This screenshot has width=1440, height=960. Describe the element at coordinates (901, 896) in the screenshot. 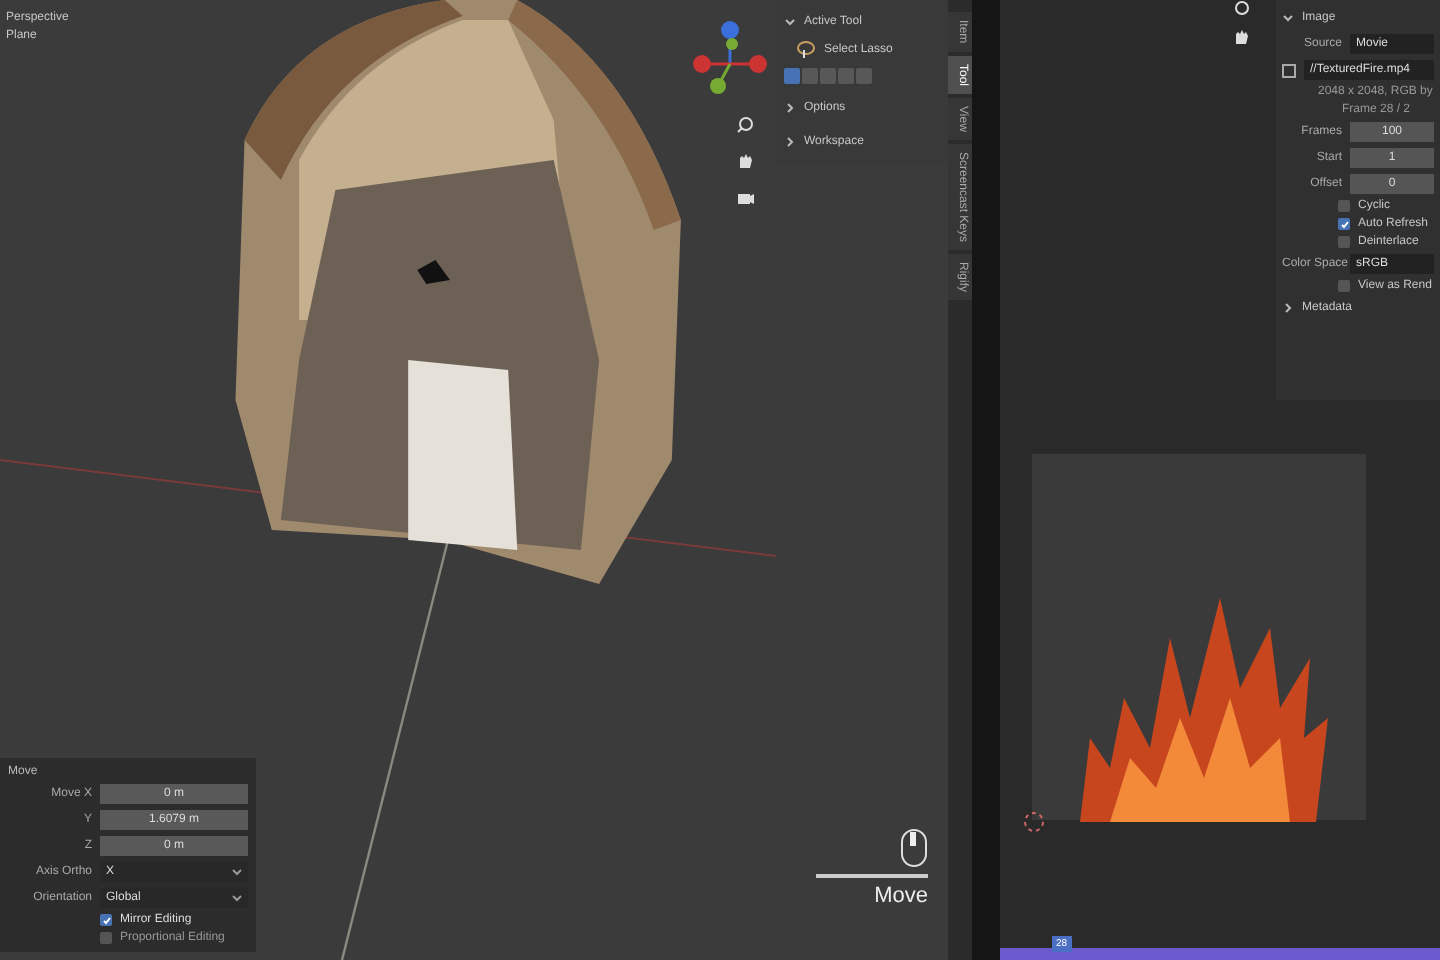

I see `screencast-label: Move` at that location.